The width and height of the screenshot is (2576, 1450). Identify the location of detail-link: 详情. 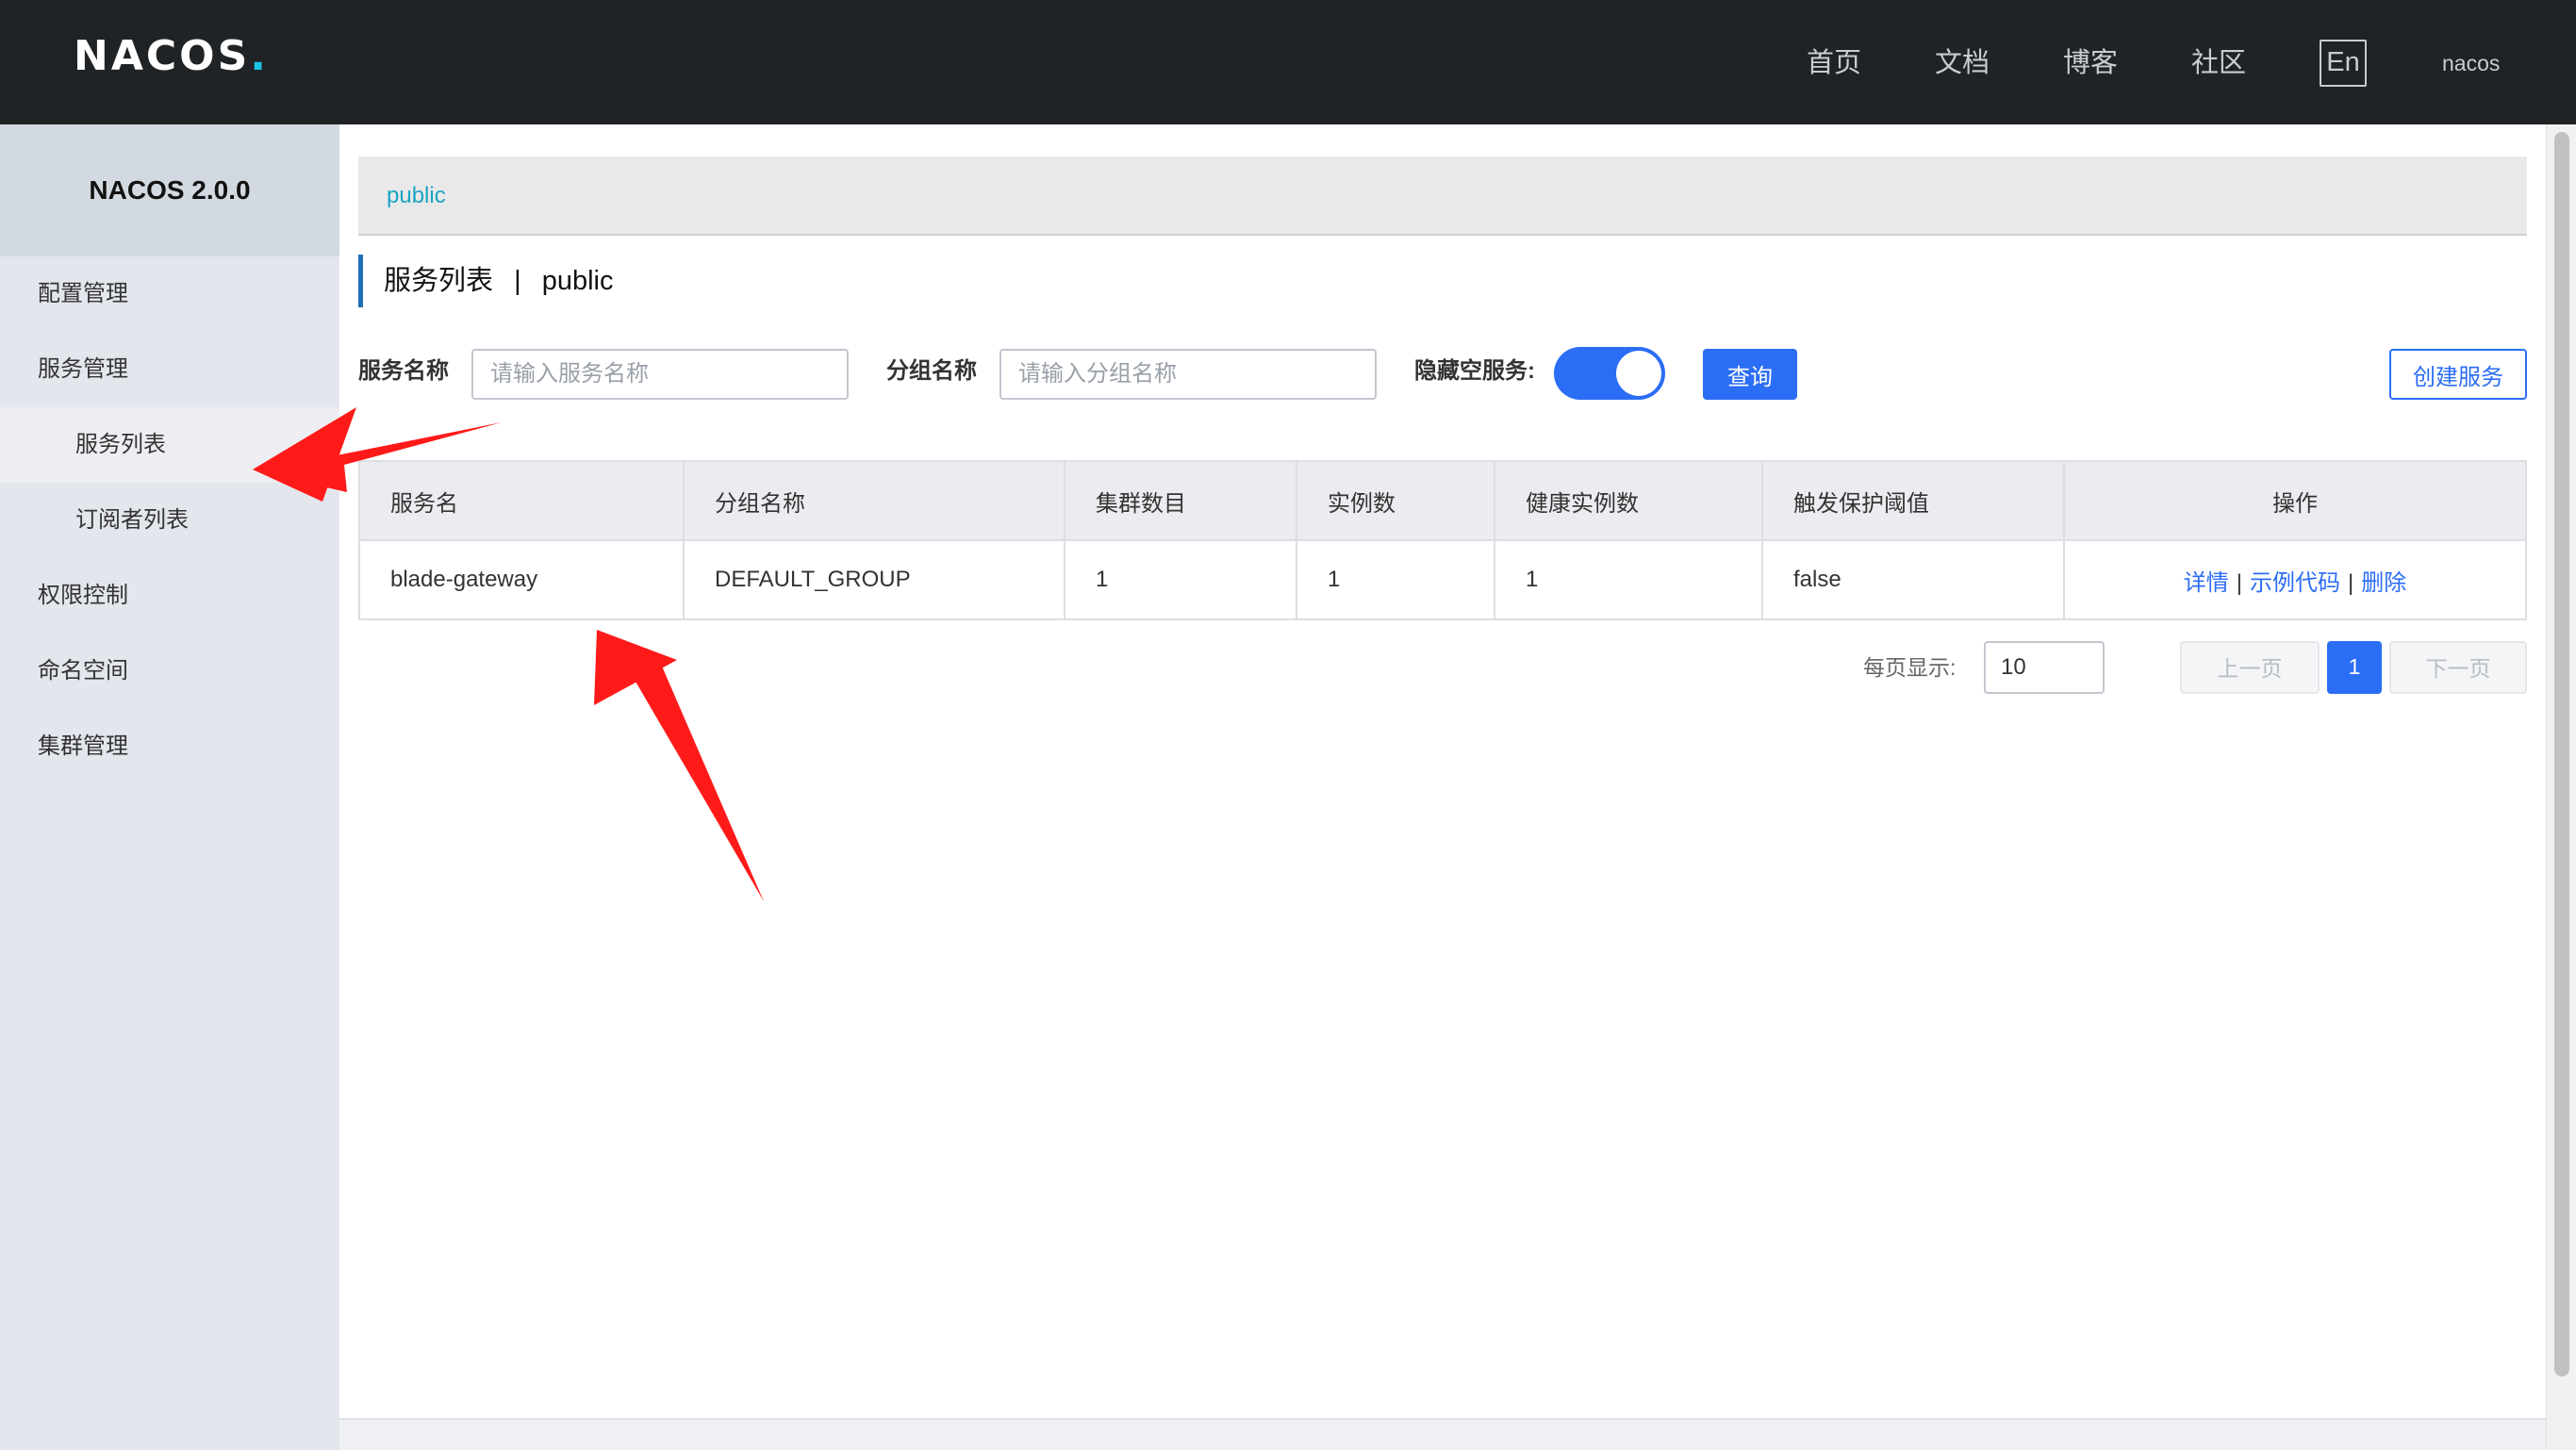
(2206, 583).